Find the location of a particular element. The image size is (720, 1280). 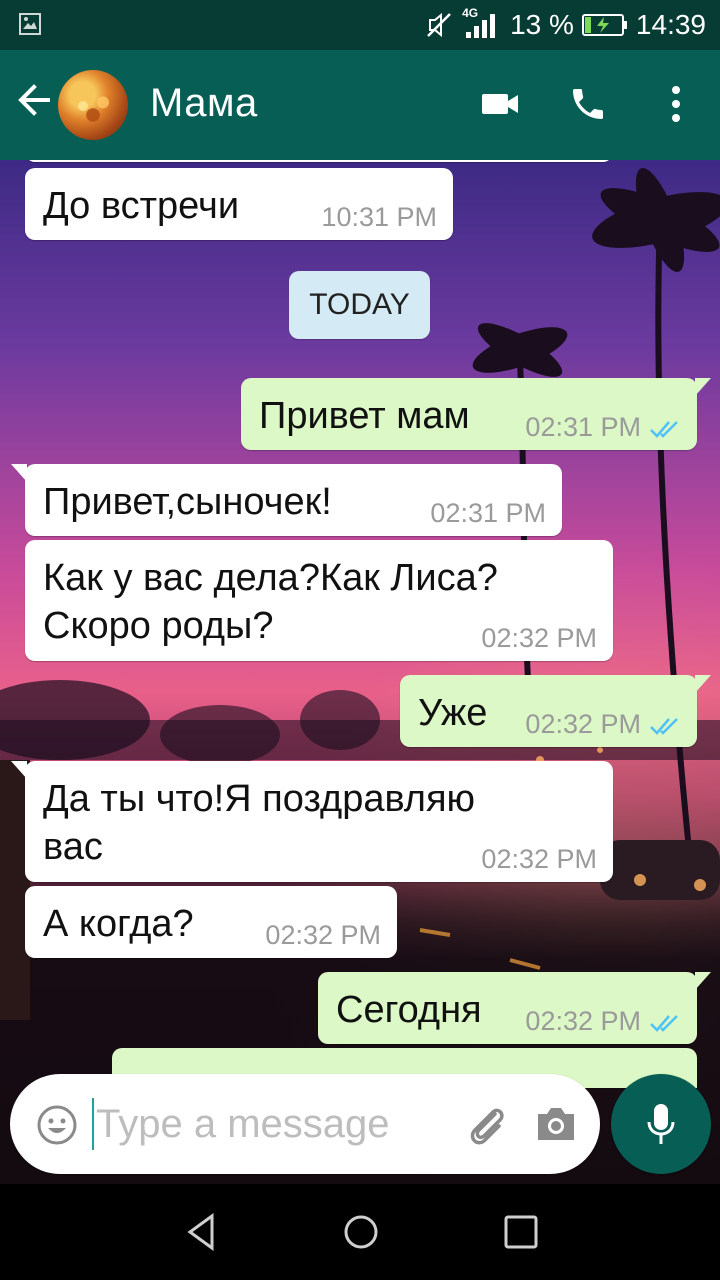

signal-icon: 4G is located at coordinates (482, 23).